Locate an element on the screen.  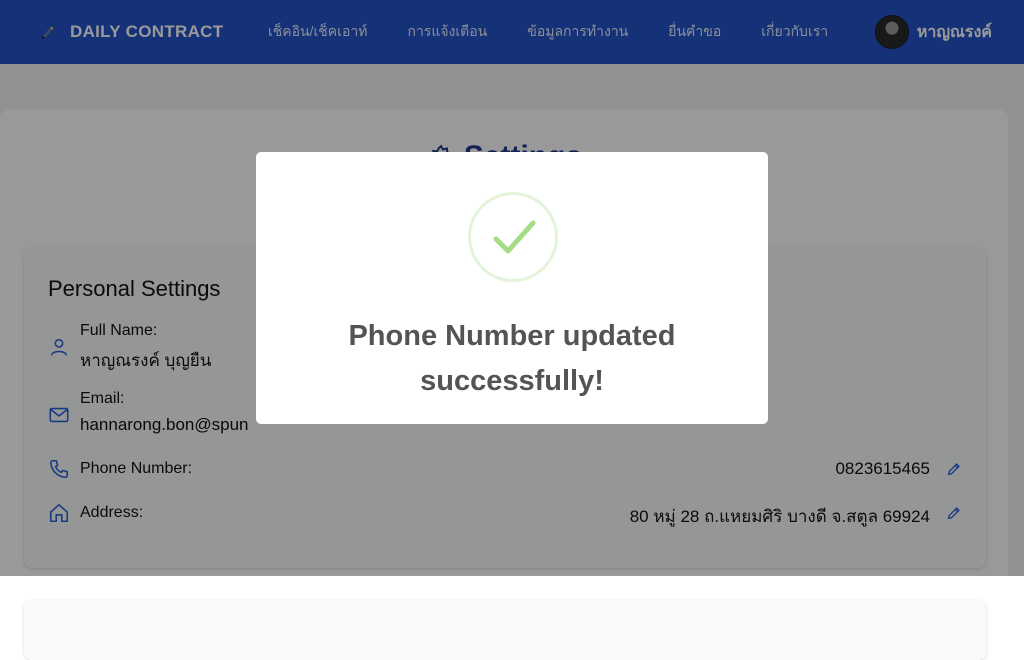
dialog-message: Phone Number updated successfully! is located at coordinates (512, 358).